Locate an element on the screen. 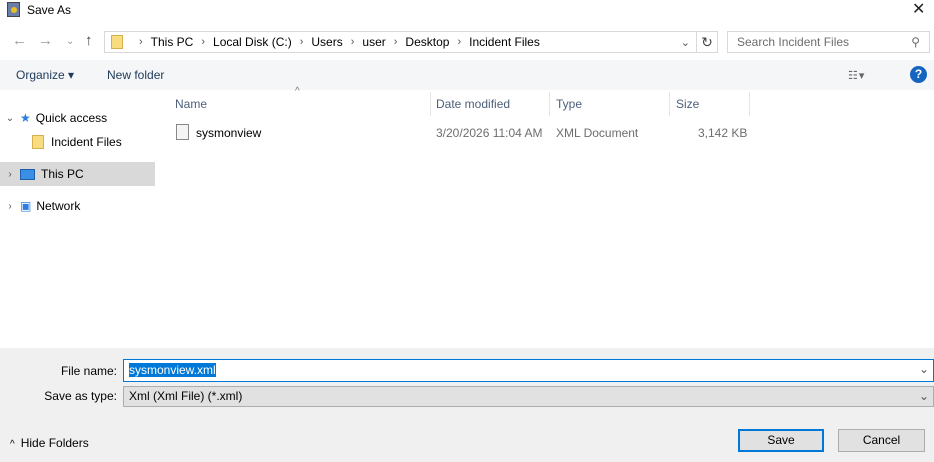 This screenshot has width=934, height=462. save-button: Save is located at coordinates (781, 440).